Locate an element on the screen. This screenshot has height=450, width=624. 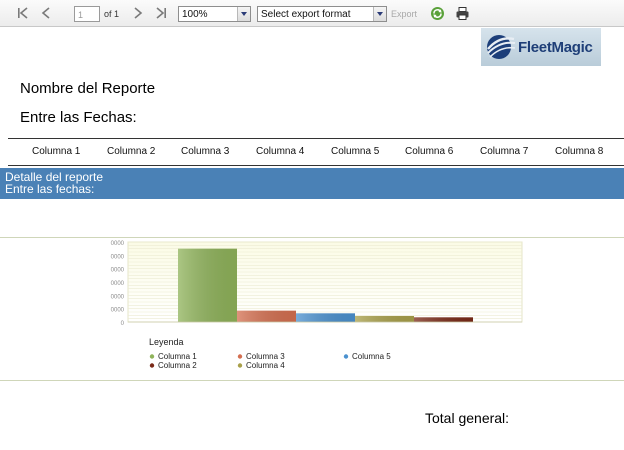
last-page-icon is located at coordinates (161, 13).